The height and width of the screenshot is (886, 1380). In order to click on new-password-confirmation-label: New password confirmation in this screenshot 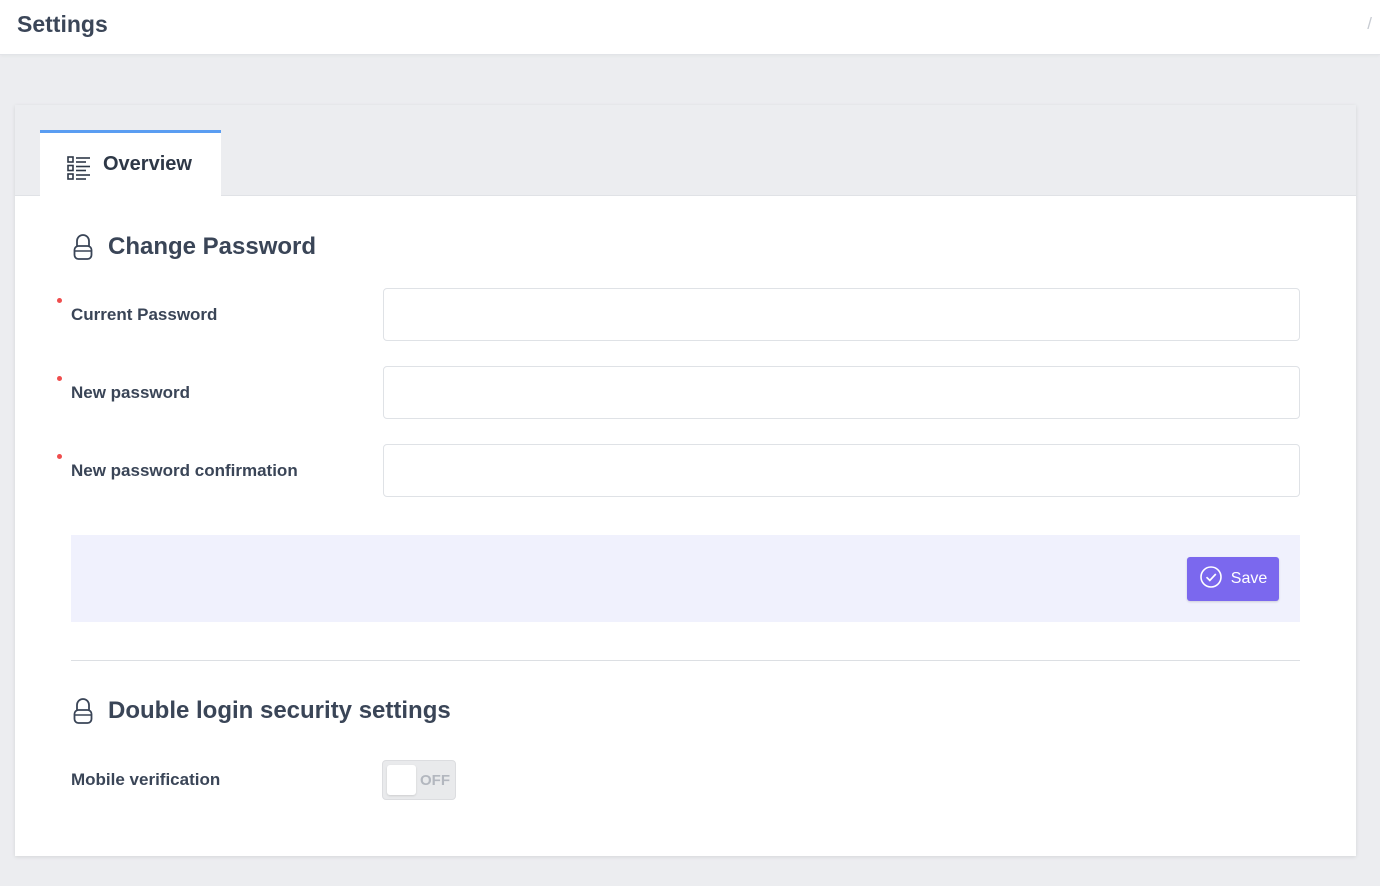, I will do `click(184, 470)`.